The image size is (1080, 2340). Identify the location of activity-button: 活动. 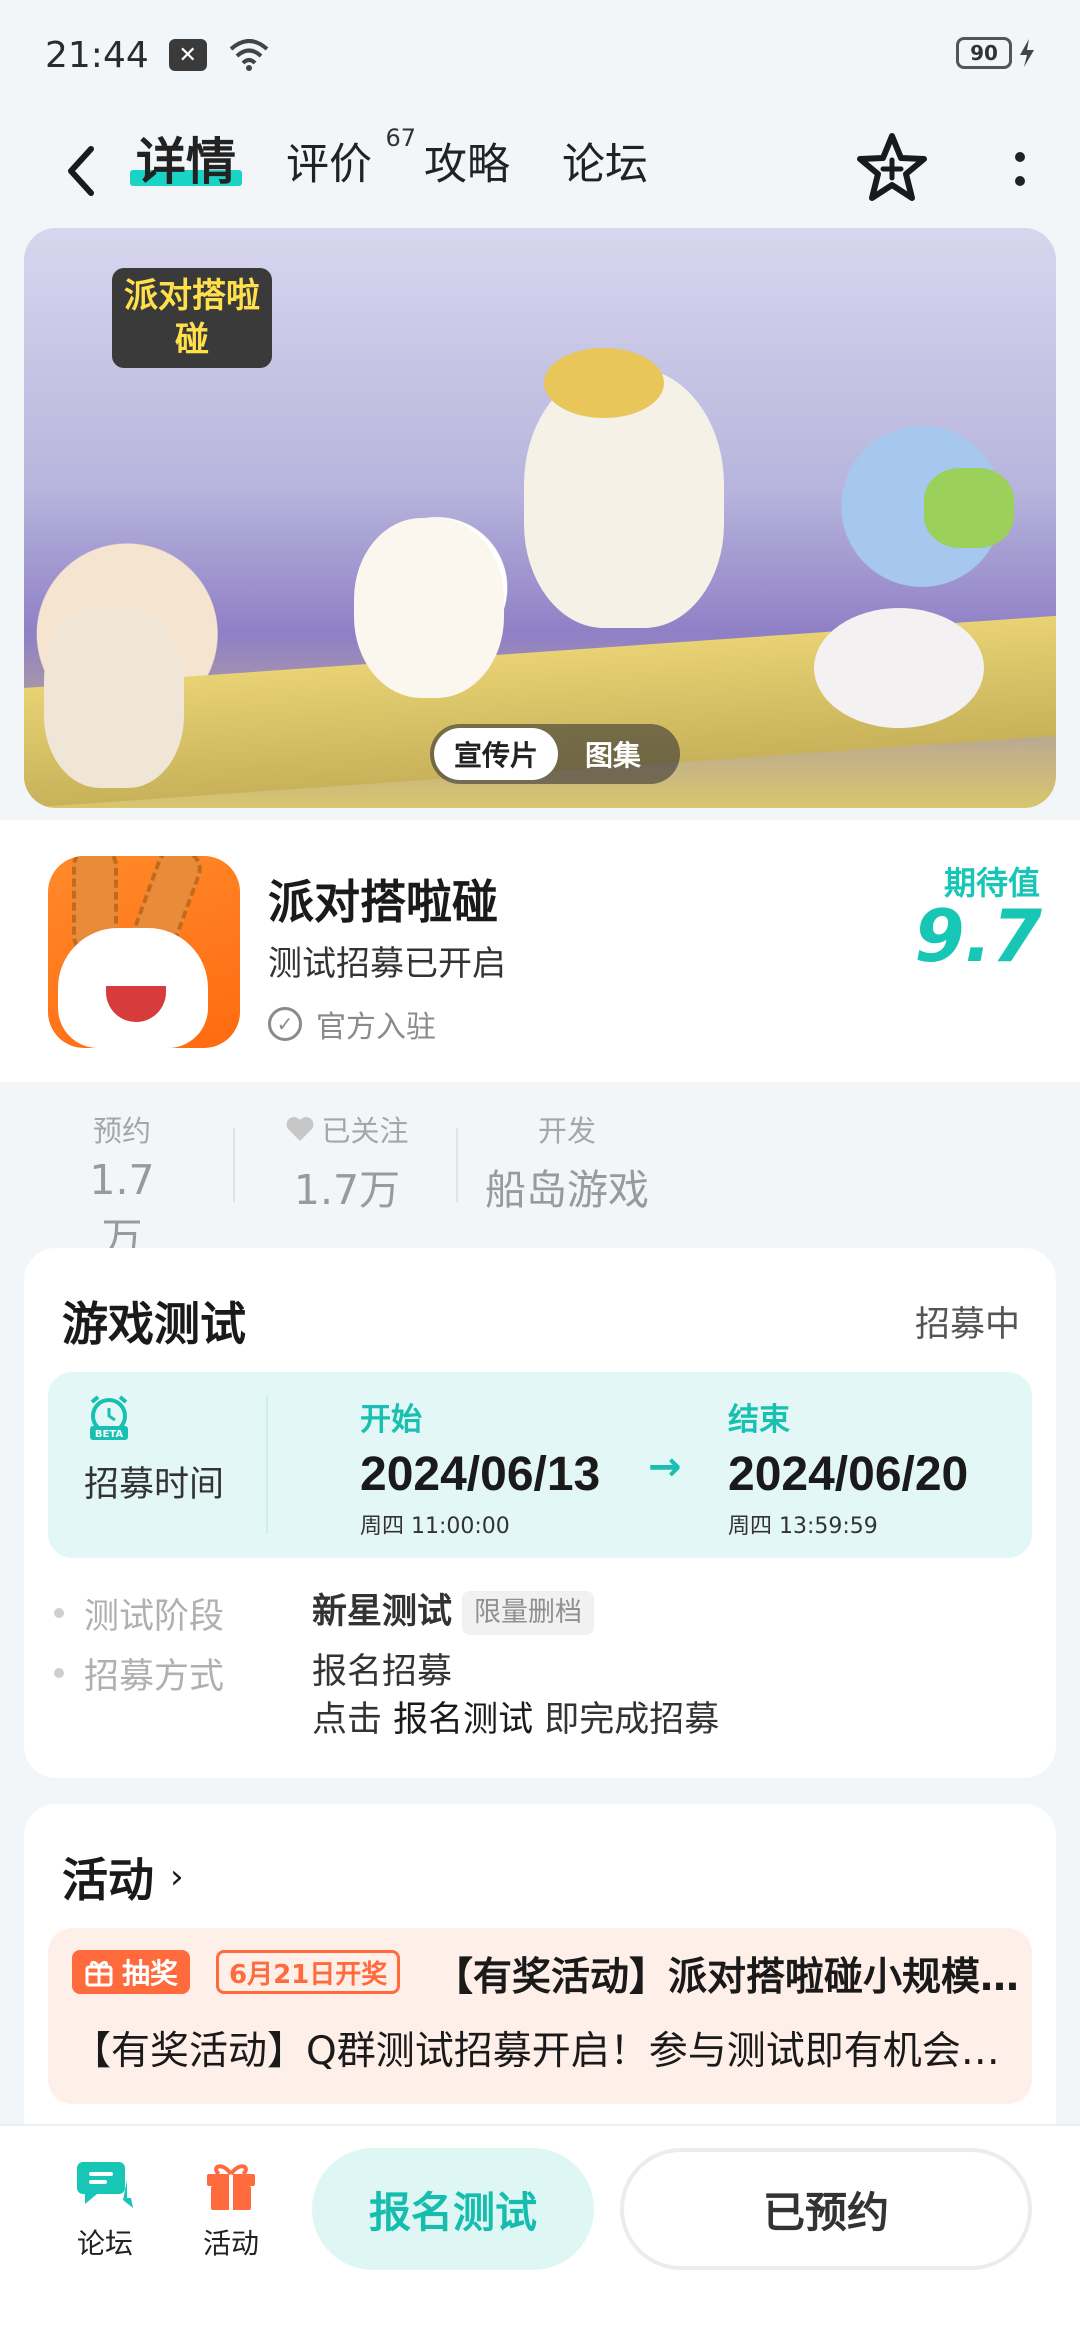
(231, 2209).